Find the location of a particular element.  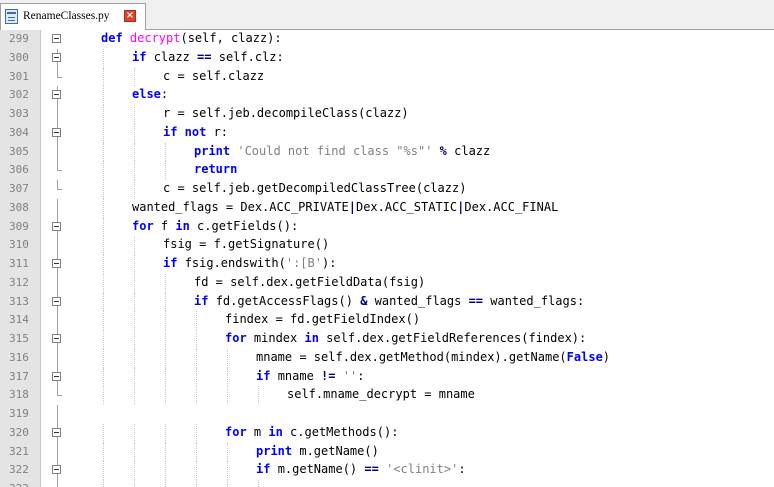

code-line: 320 for m in c.getMethods(): is located at coordinates (387, 433).